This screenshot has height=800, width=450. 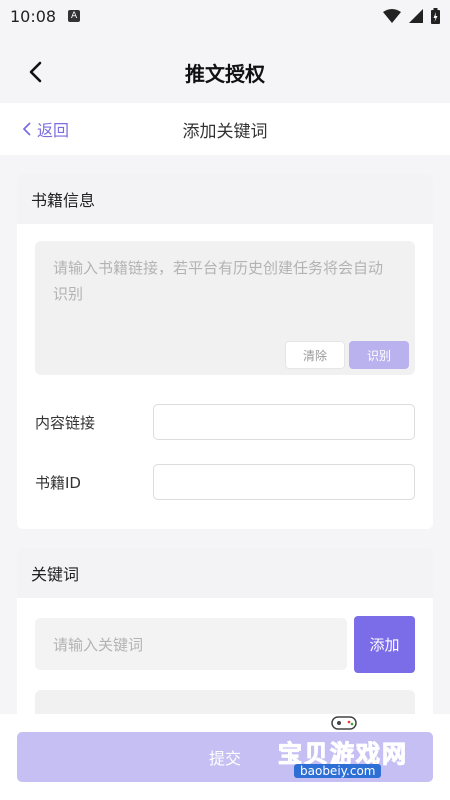 What do you see at coordinates (338, 771) in the screenshot?
I see `watermark-url: baobeiy.com` at bounding box center [338, 771].